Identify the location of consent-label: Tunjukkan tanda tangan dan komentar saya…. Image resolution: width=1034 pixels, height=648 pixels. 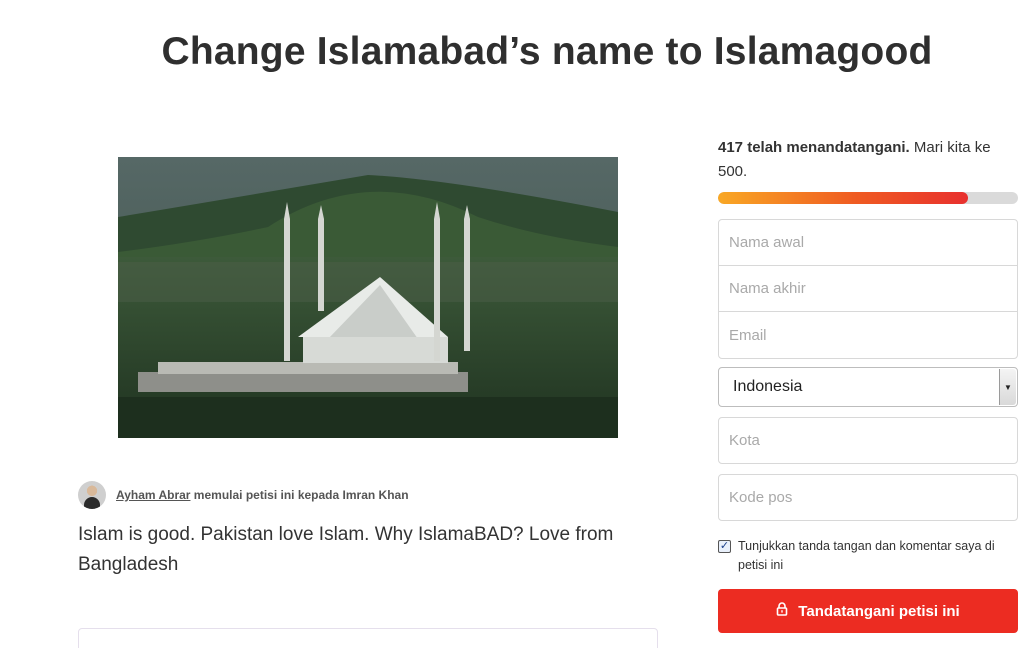
(878, 556).